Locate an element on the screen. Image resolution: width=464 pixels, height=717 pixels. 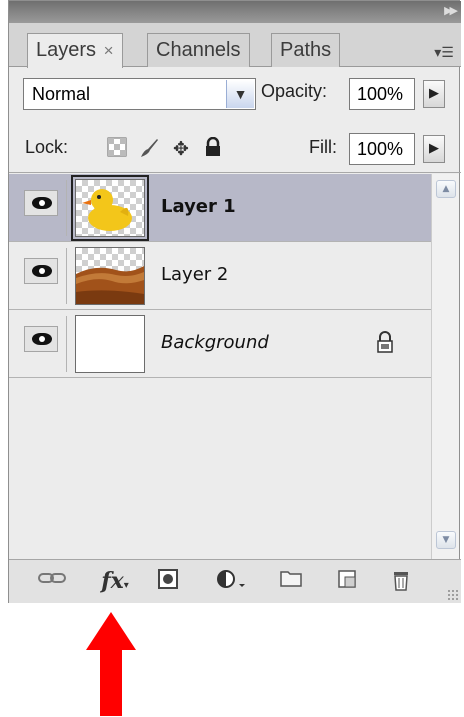
layer-thumbnail-wood is located at coordinates (110, 276).